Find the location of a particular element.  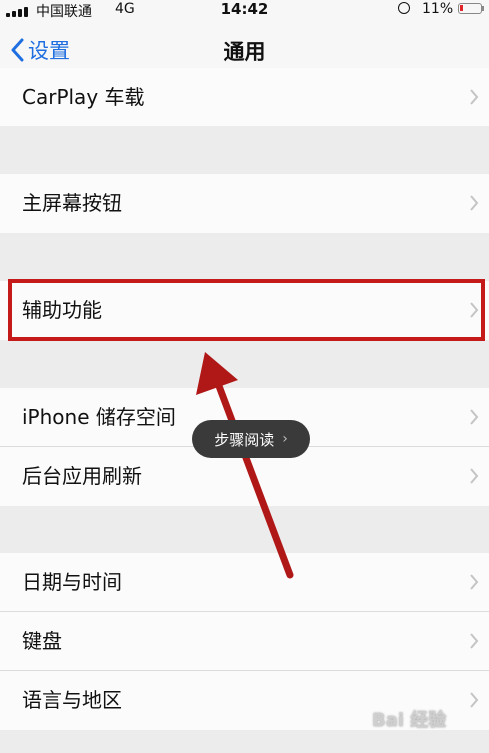

rotation-lock-icon is located at coordinates (404, 8).